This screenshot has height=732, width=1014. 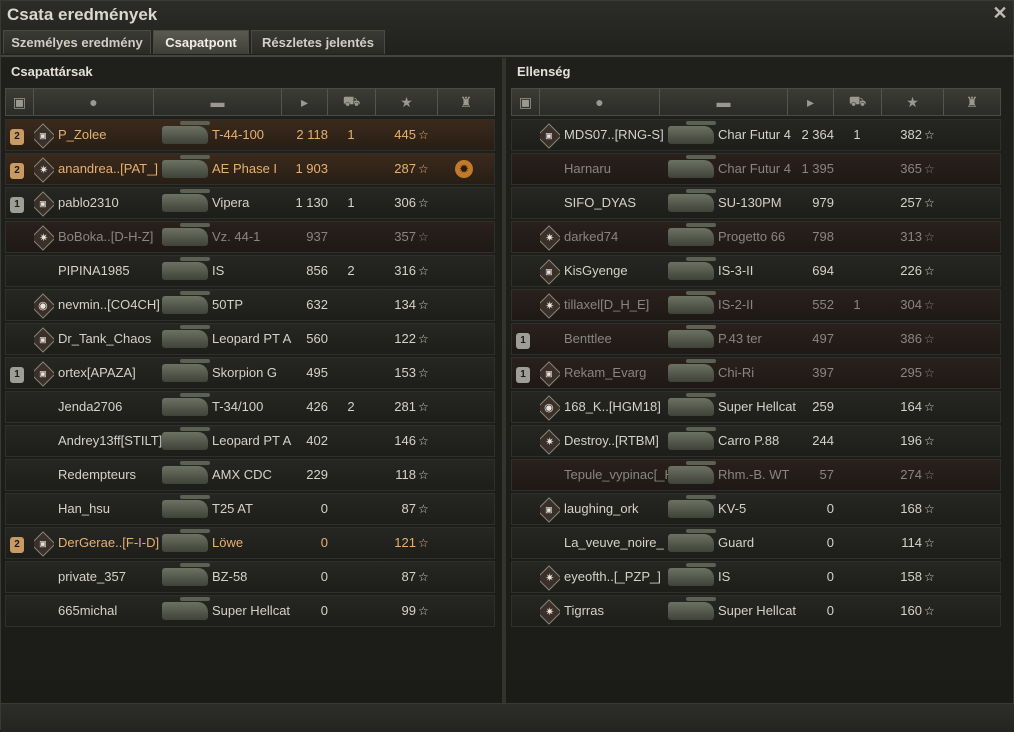 What do you see at coordinates (77, 42) in the screenshot?
I see `tab-personal-results: Személyes eredmény` at bounding box center [77, 42].